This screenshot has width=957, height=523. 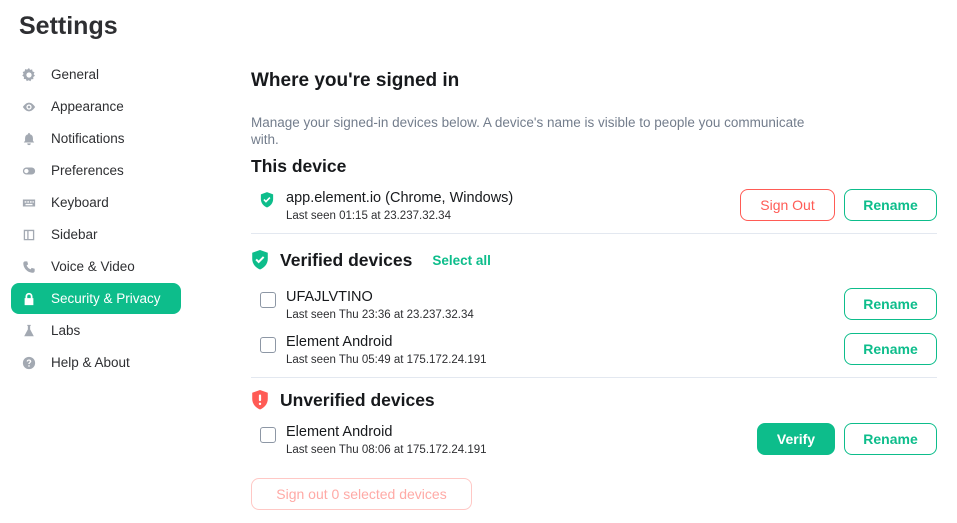 What do you see at coordinates (29, 235) in the screenshot?
I see `sidebar-icon` at bounding box center [29, 235].